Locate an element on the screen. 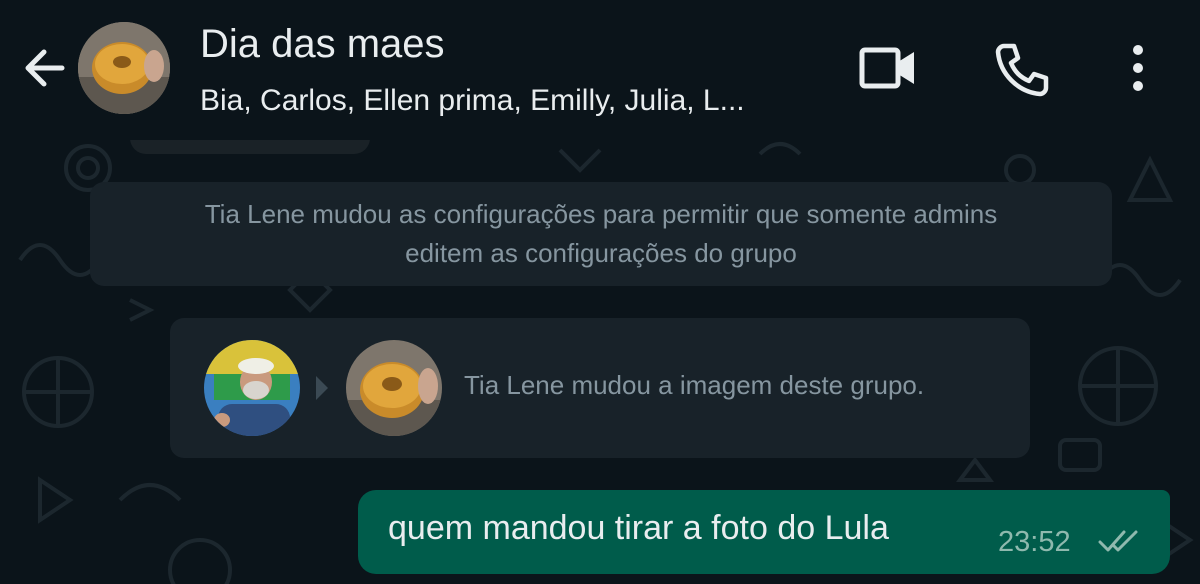 This screenshot has height=584, width=1200. back-button is located at coordinates (46, 68).